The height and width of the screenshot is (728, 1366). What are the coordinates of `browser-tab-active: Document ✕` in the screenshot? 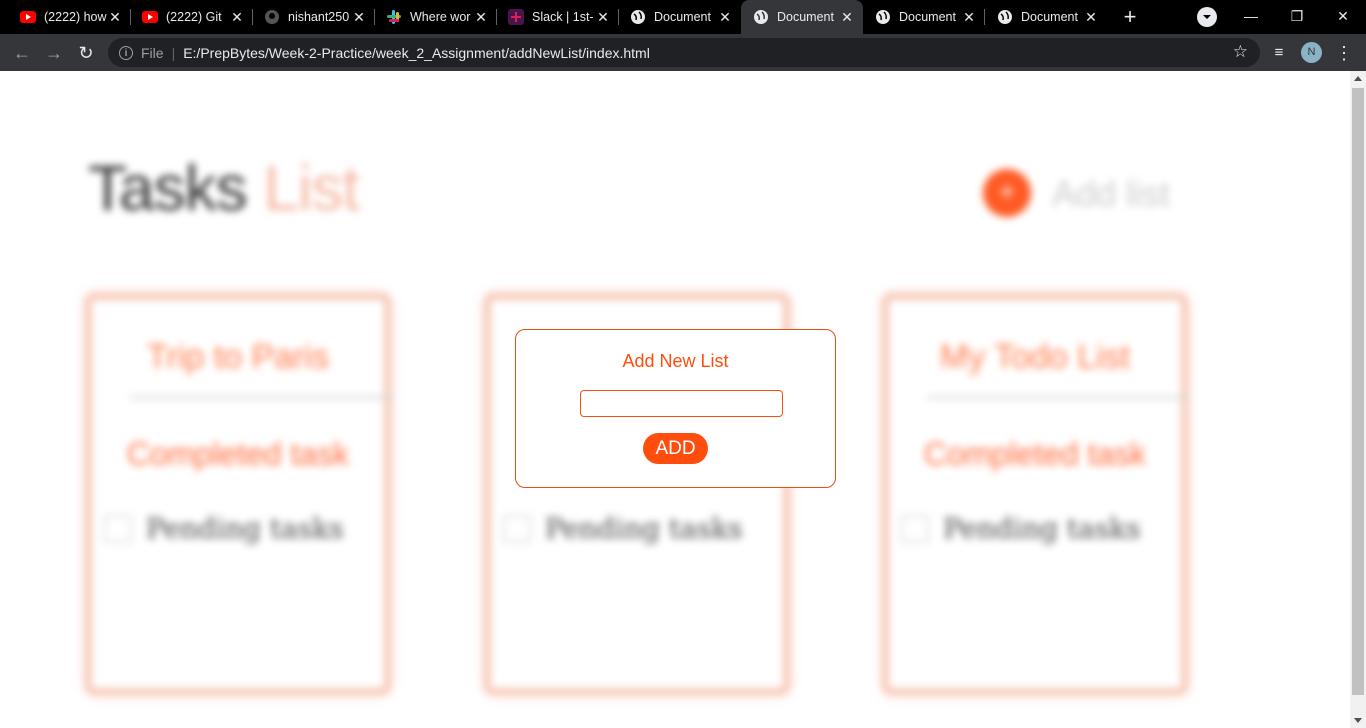 It's located at (802, 17).